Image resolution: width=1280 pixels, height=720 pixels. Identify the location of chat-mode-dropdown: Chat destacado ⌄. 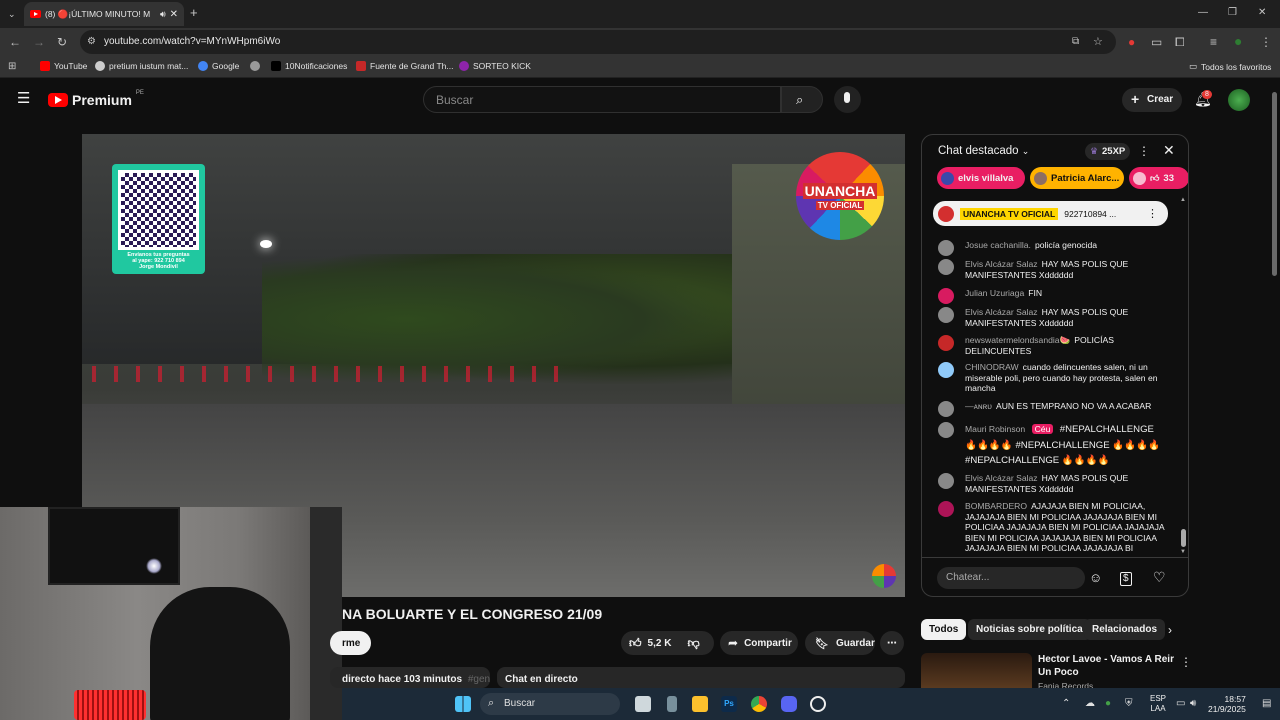
(983, 151).